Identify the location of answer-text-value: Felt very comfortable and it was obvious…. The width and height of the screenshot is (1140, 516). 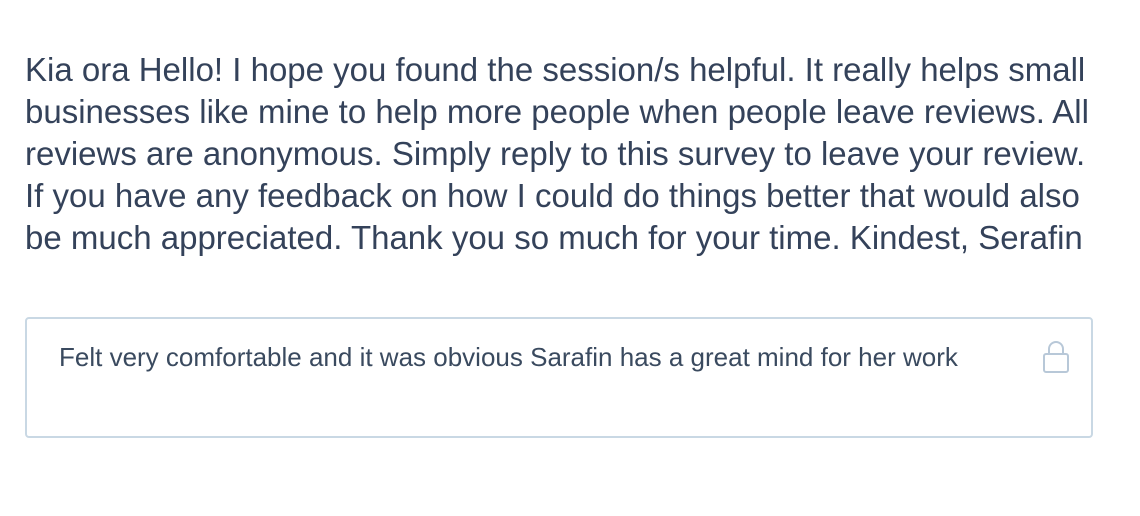
(508, 357).